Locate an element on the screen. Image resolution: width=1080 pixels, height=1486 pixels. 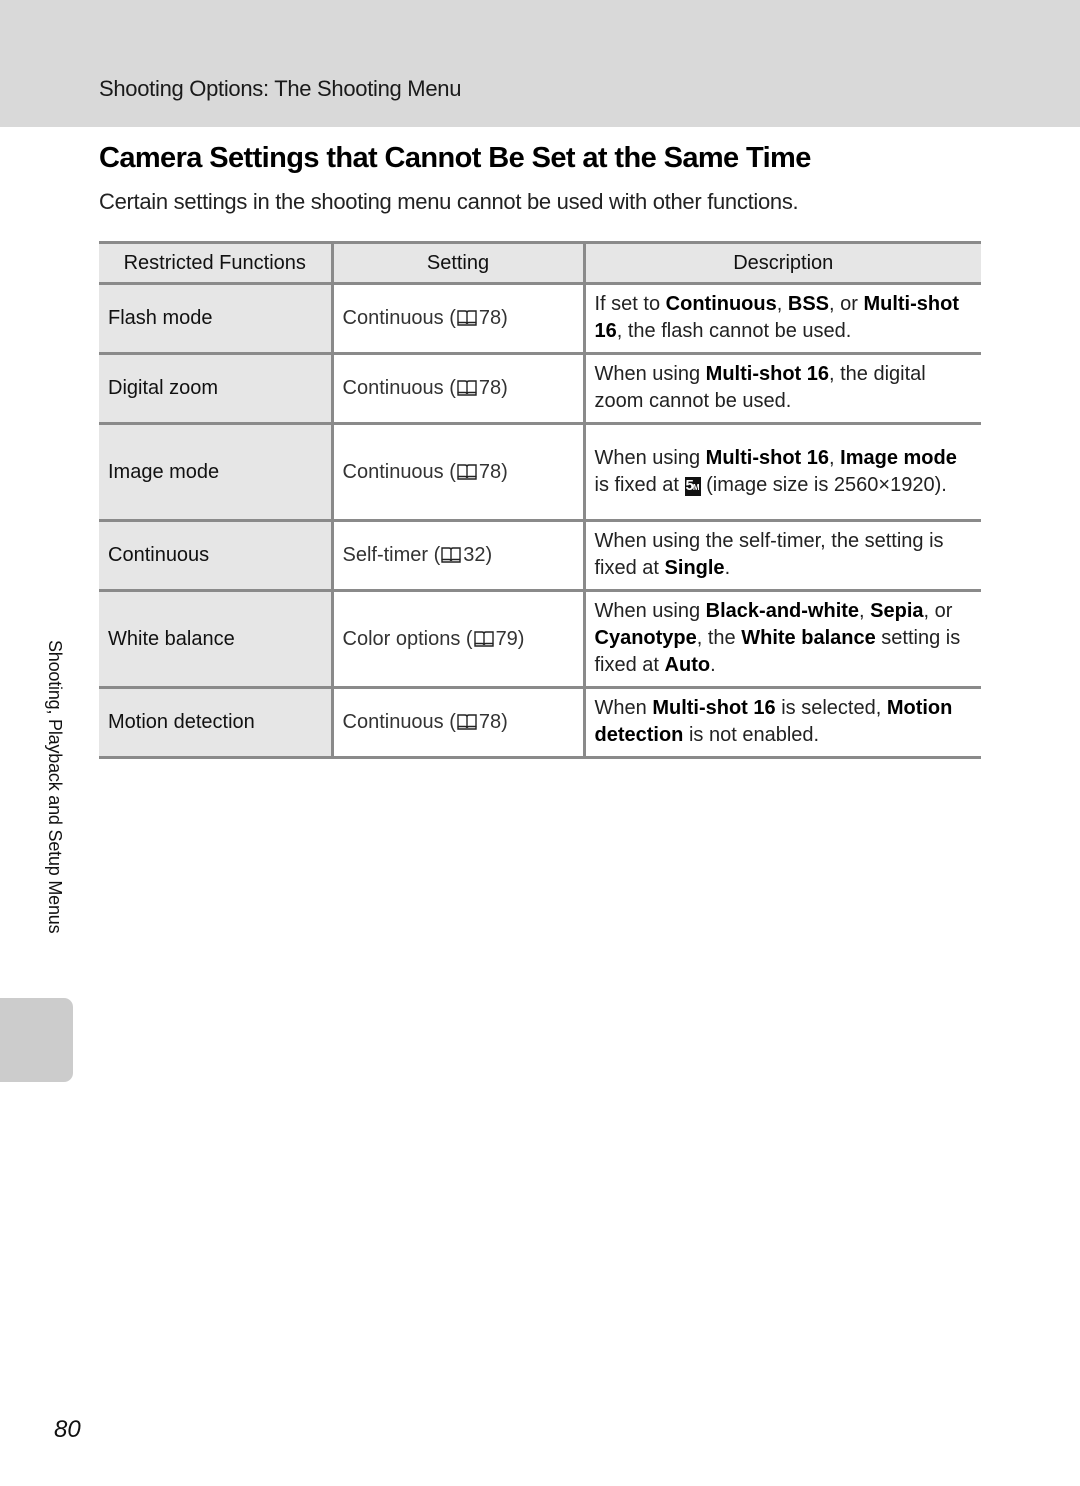
restricted-function-cell: White balance is located at coordinates (215, 639).